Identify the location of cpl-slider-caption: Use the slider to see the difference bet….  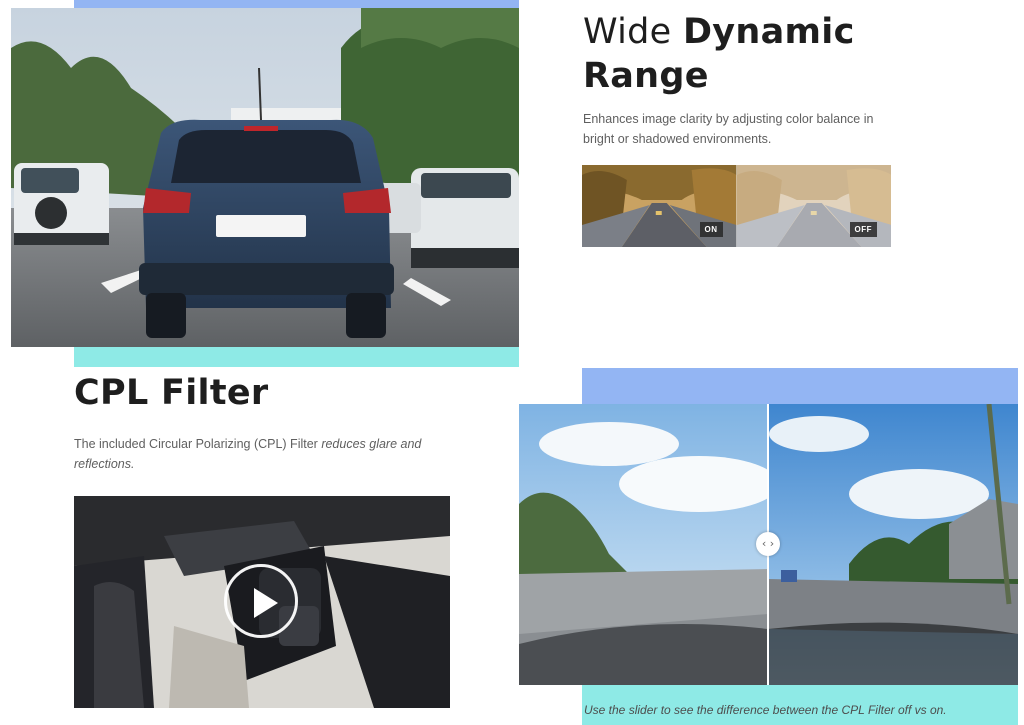
(765, 710).